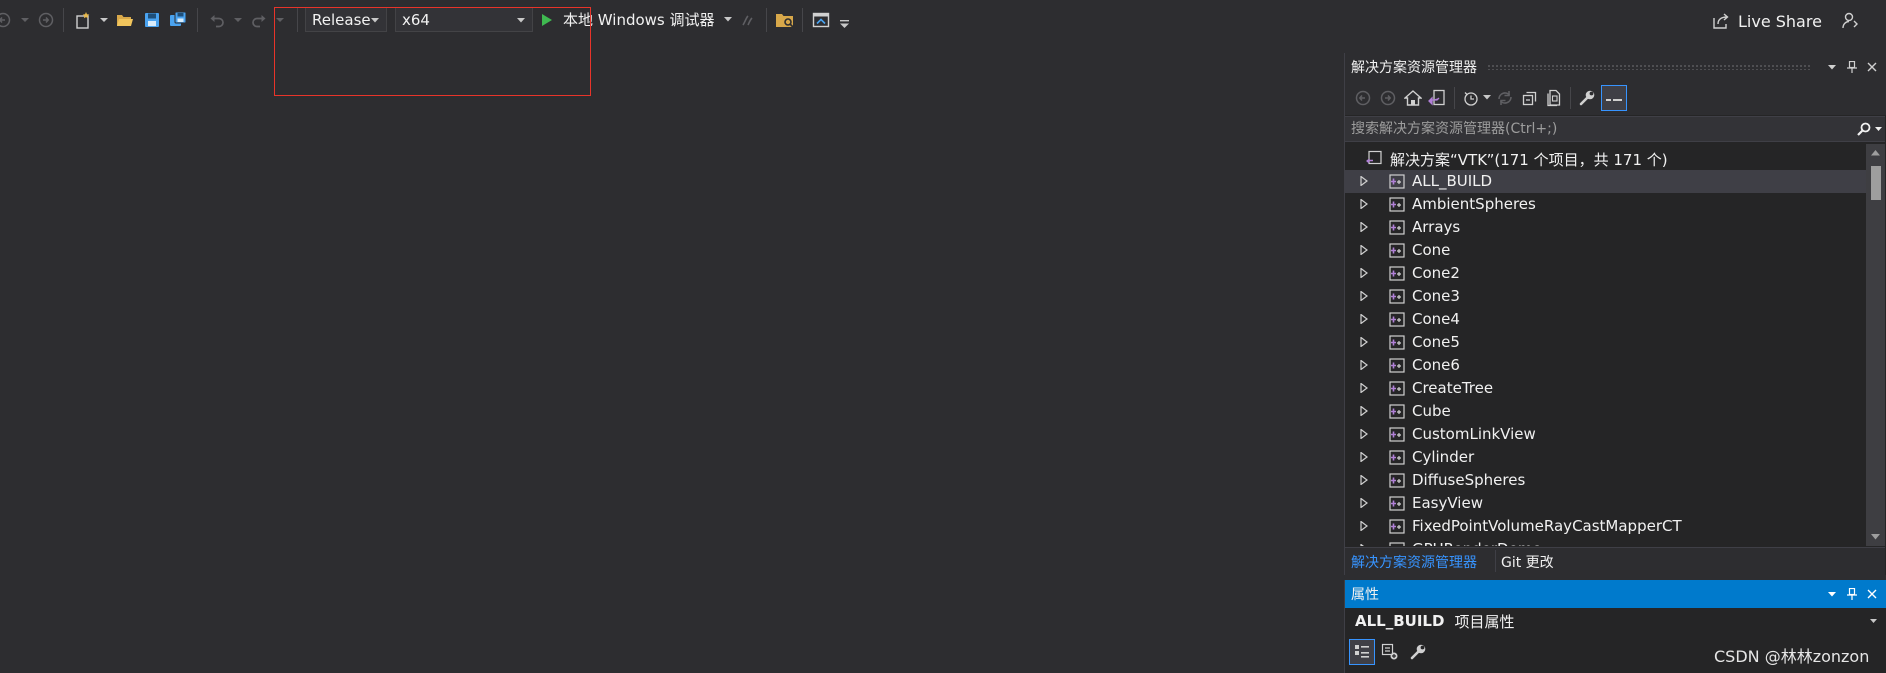  Describe the element at coordinates (785, 20) in the screenshot. I see `browse-folder-icon` at that location.